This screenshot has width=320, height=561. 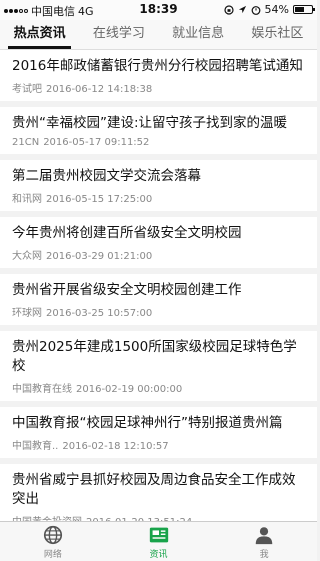 What do you see at coordinates (27, 313) in the screenshot?
I see `news-source: 环球网` at bounding box center [27, 313].